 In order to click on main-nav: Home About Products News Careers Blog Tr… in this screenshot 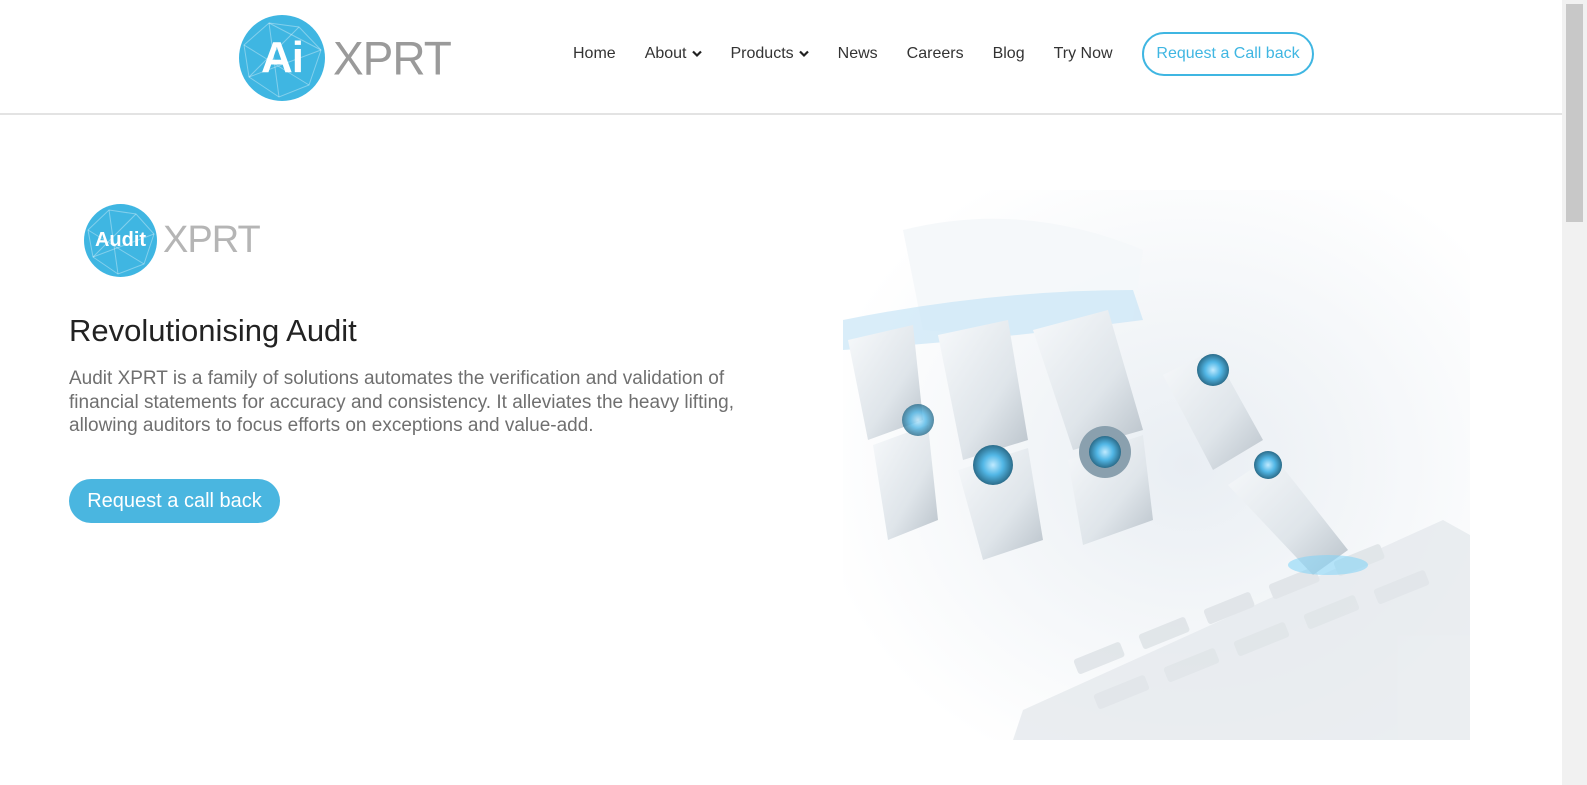, I will do `click(857, 54)`.